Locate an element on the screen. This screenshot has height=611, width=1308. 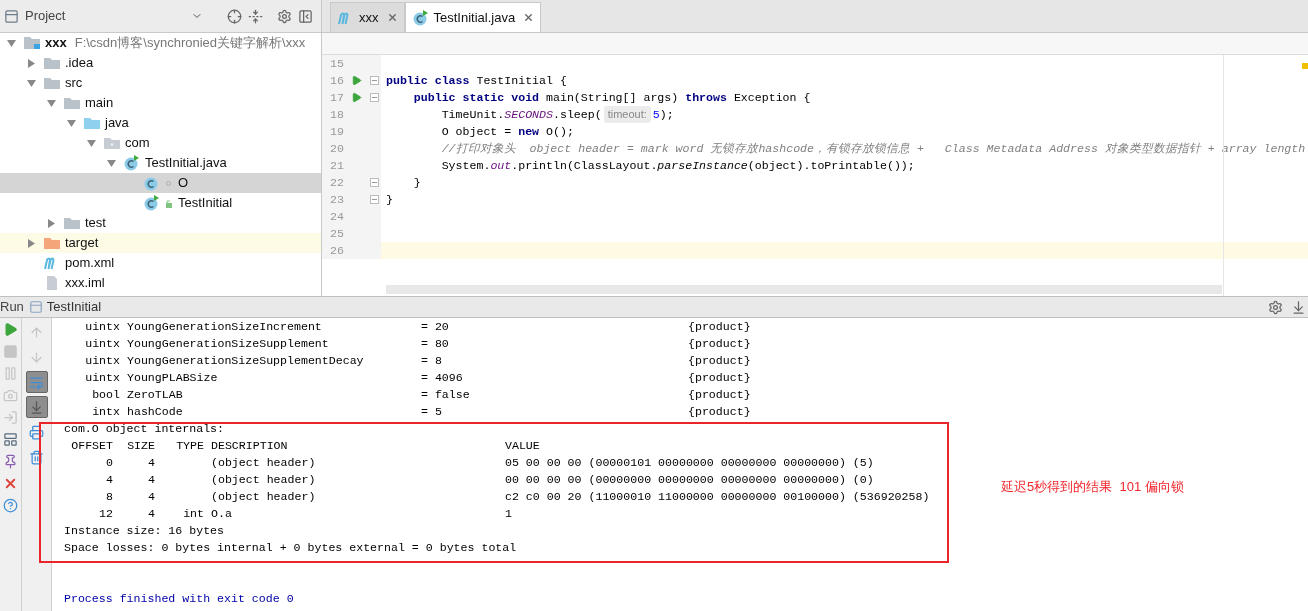
file-icon is located at coordinates (52, 283).